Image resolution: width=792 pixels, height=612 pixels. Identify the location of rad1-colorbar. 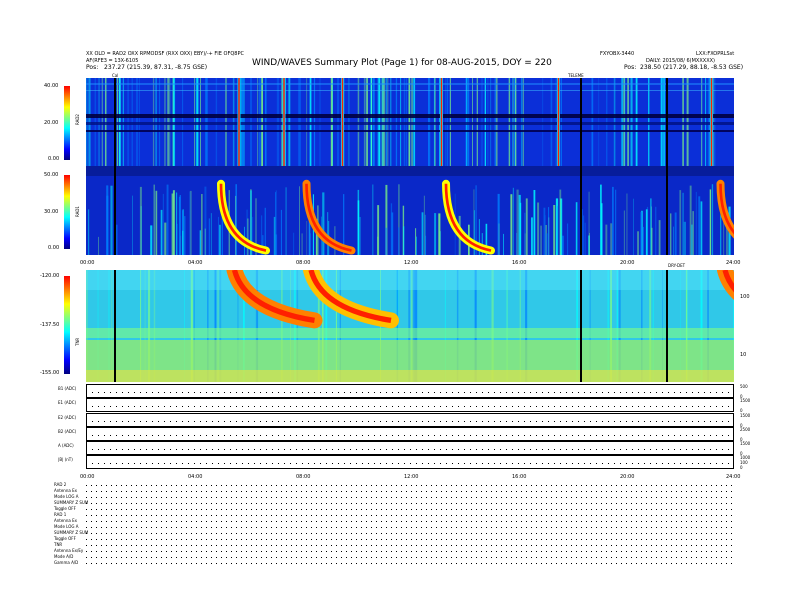
(67, 212).